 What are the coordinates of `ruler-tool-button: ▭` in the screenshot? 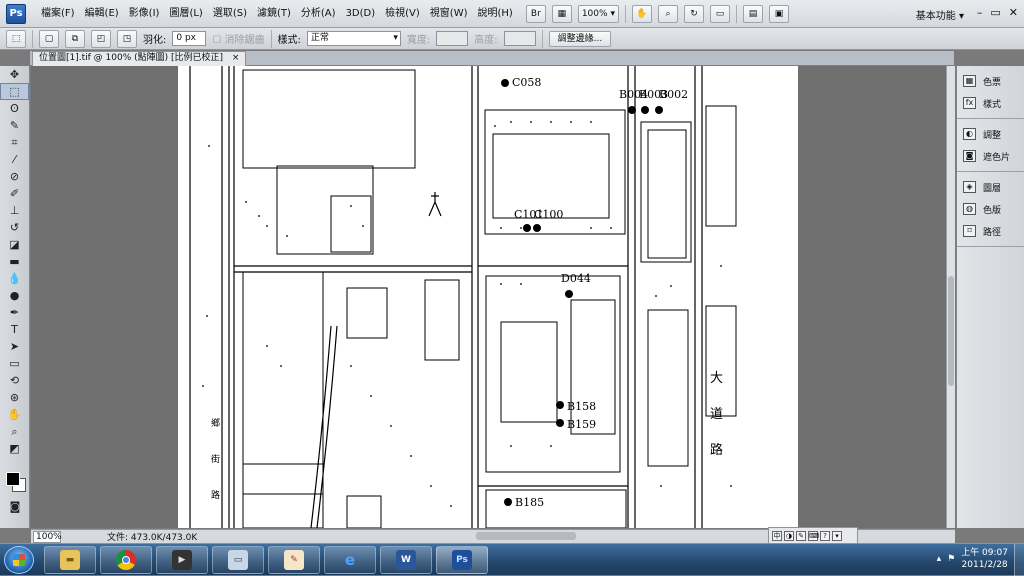 It's located at (719, 13).